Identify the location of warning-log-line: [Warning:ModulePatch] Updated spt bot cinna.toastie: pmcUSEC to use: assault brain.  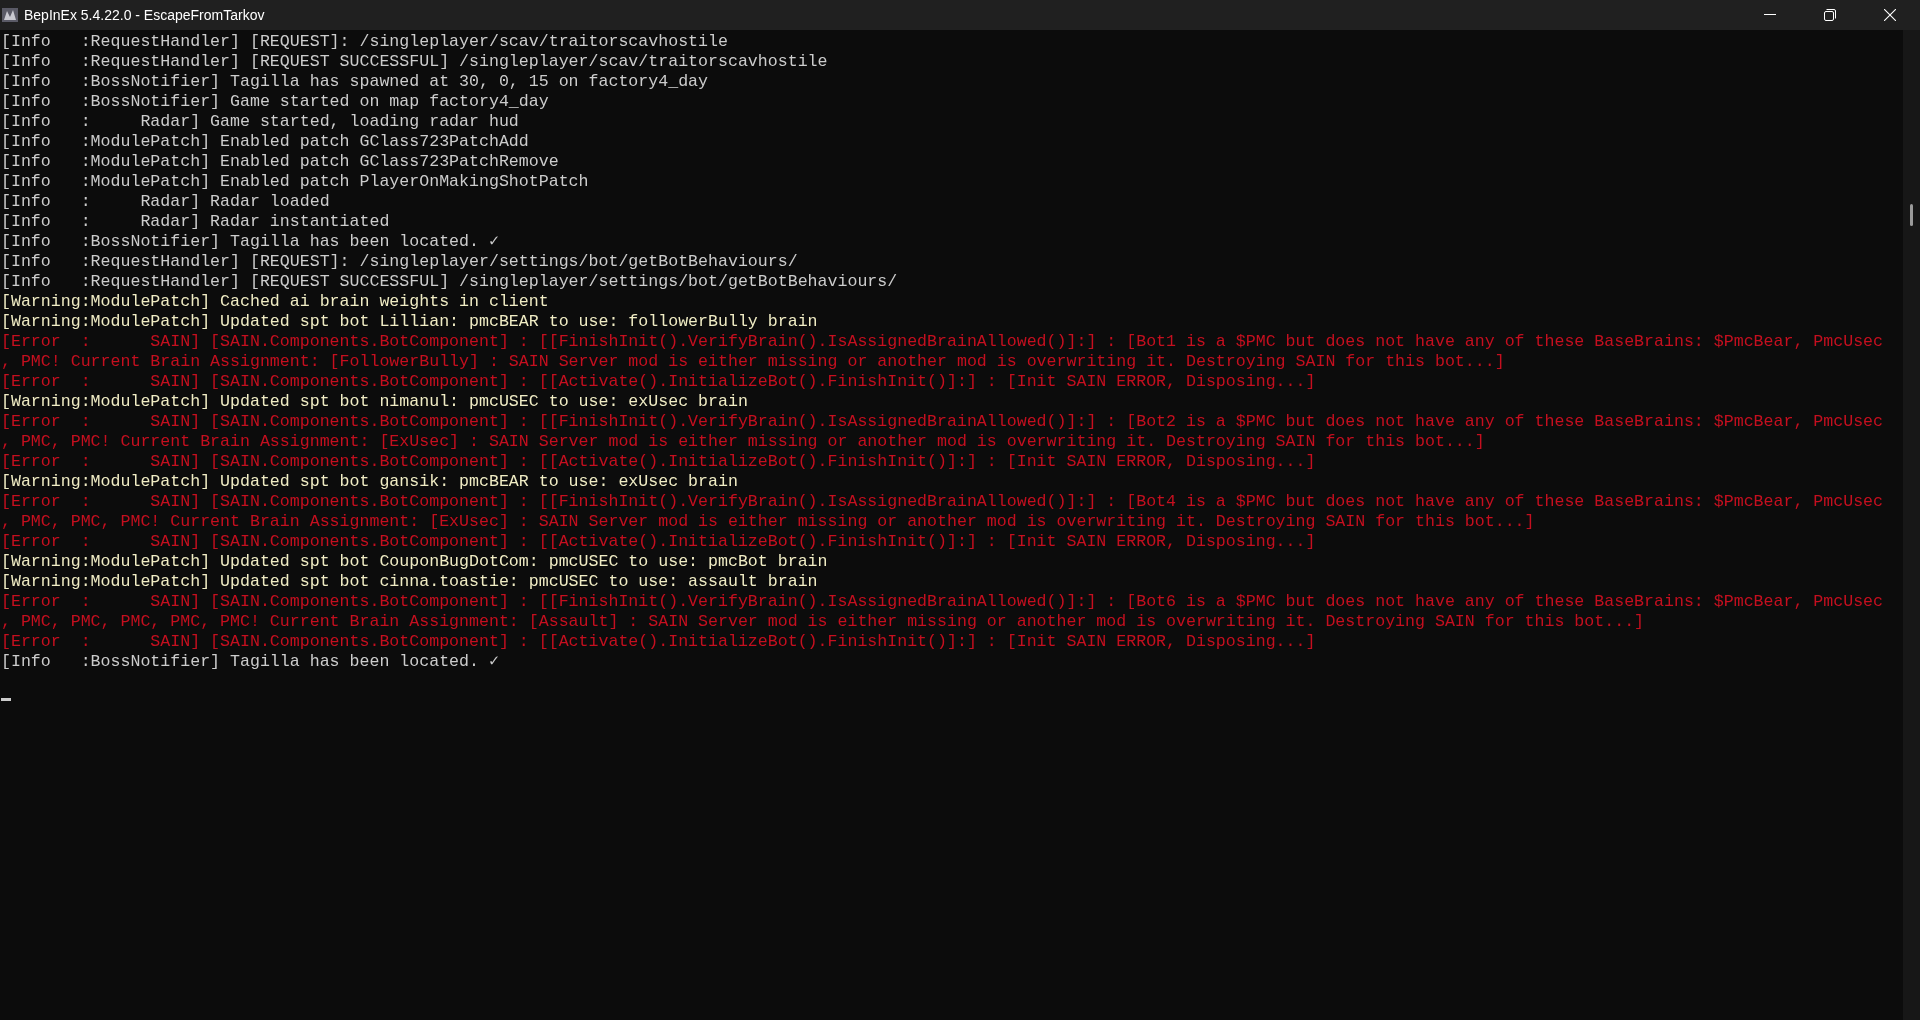
(409, 582).